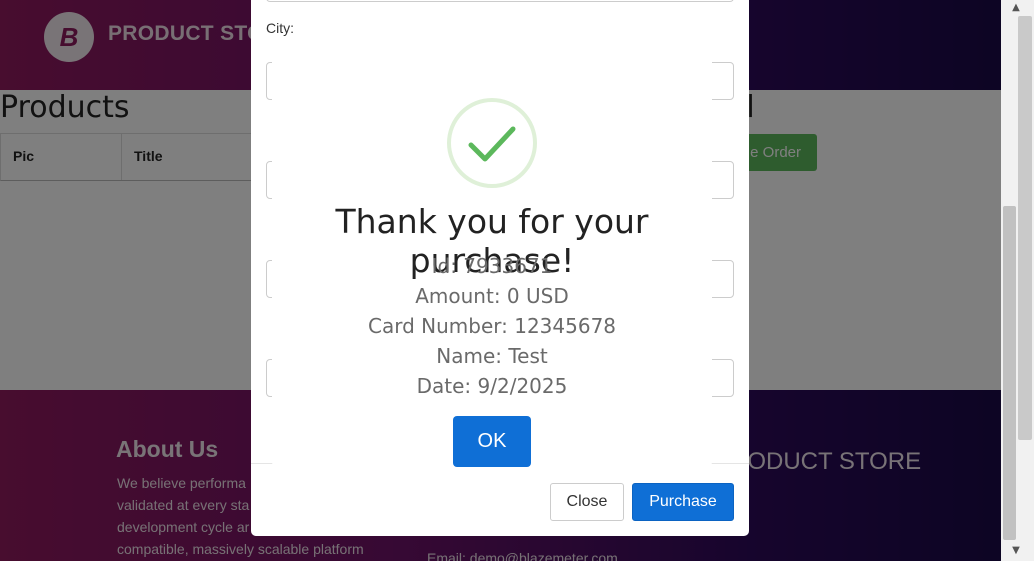 The width and height of the screenshot is (1034, 561). Describe the element at coordinates (492, 441) in the screenshot. I see `ok-button: OK` at that location.